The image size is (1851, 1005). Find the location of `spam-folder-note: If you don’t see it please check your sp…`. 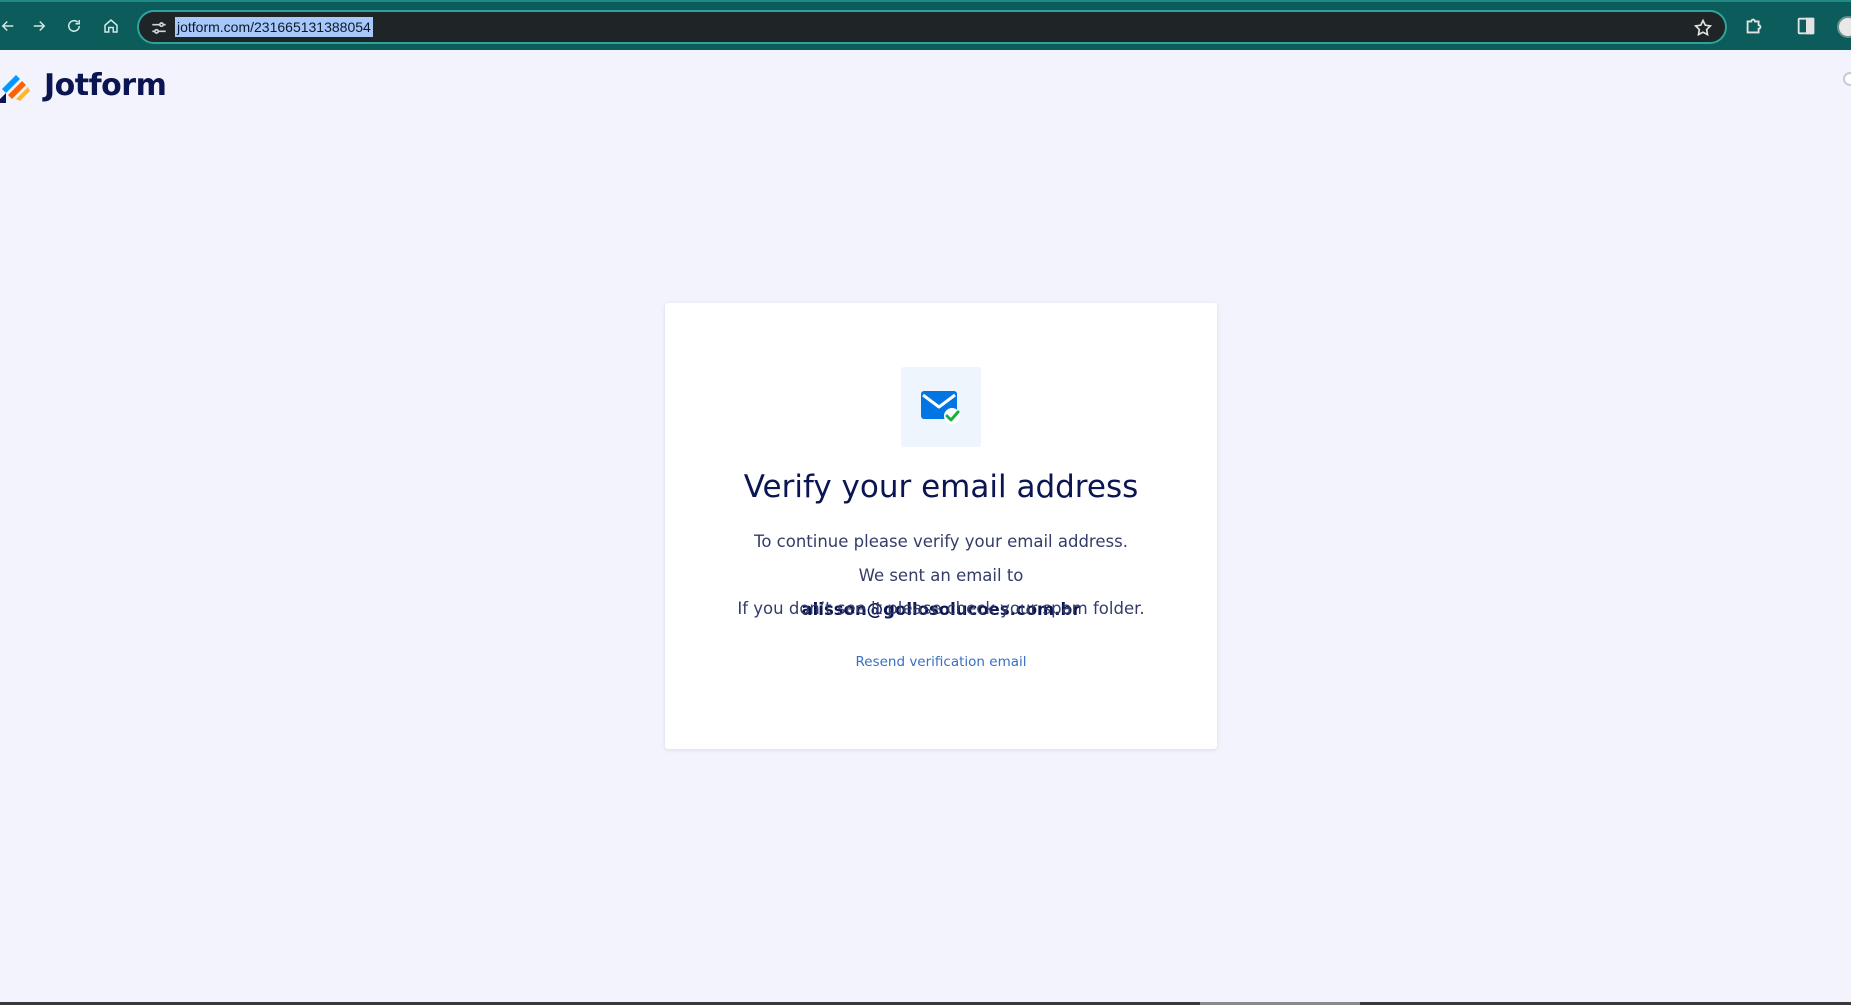

spam-folder-note: If you don’t see it please check your sp… is located at coordinates (941, 608).